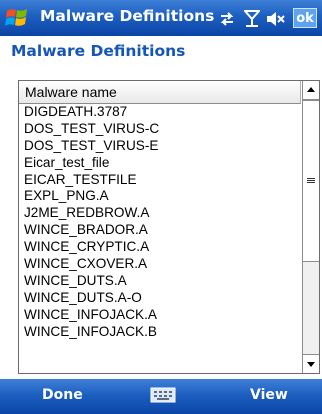 This screenshot has width=322, height=414. I want to click on list-item: J2ME_REDBROW.A, so click(160, 213).